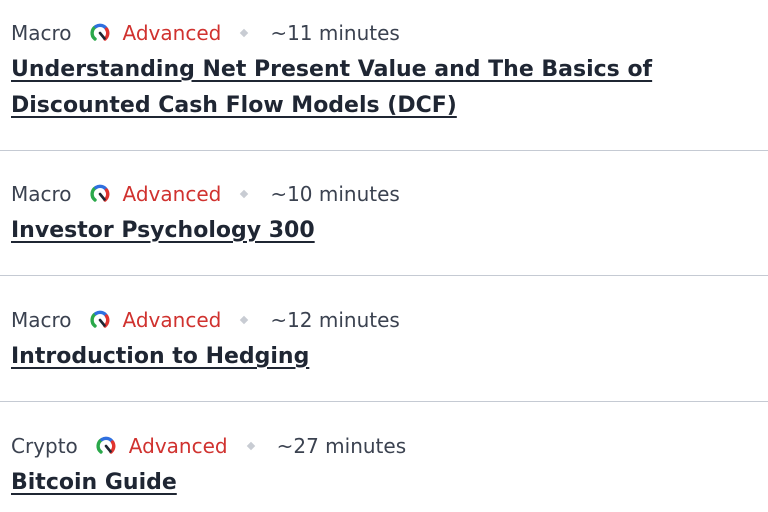 The image size is (768, 512). I want to click on article-meta: Macro Advanced ~11 minutes, so click(389, 33).